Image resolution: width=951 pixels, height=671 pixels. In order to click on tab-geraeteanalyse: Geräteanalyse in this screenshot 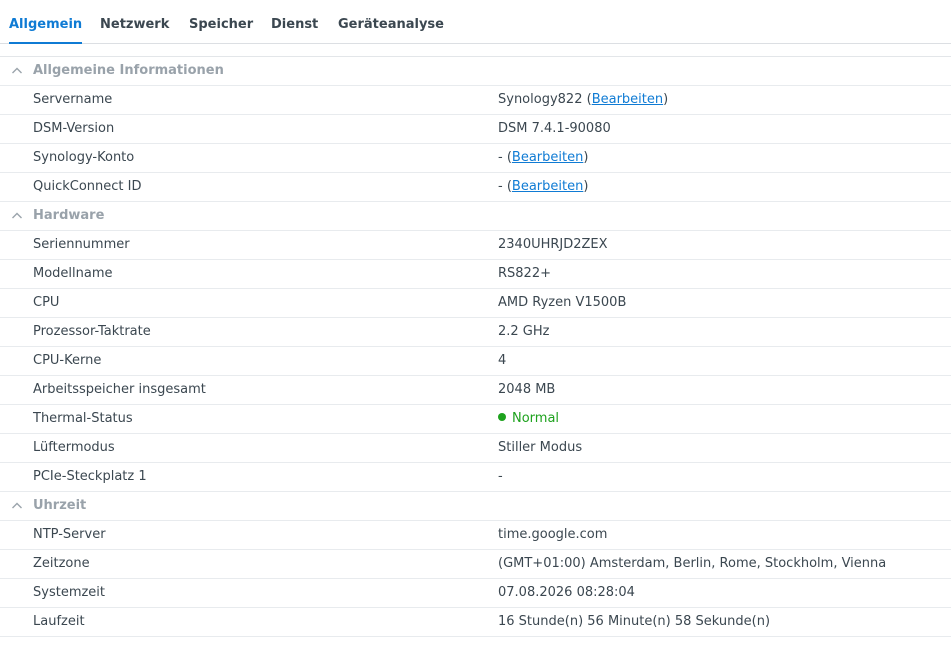, I will do `click(391, 24)`.